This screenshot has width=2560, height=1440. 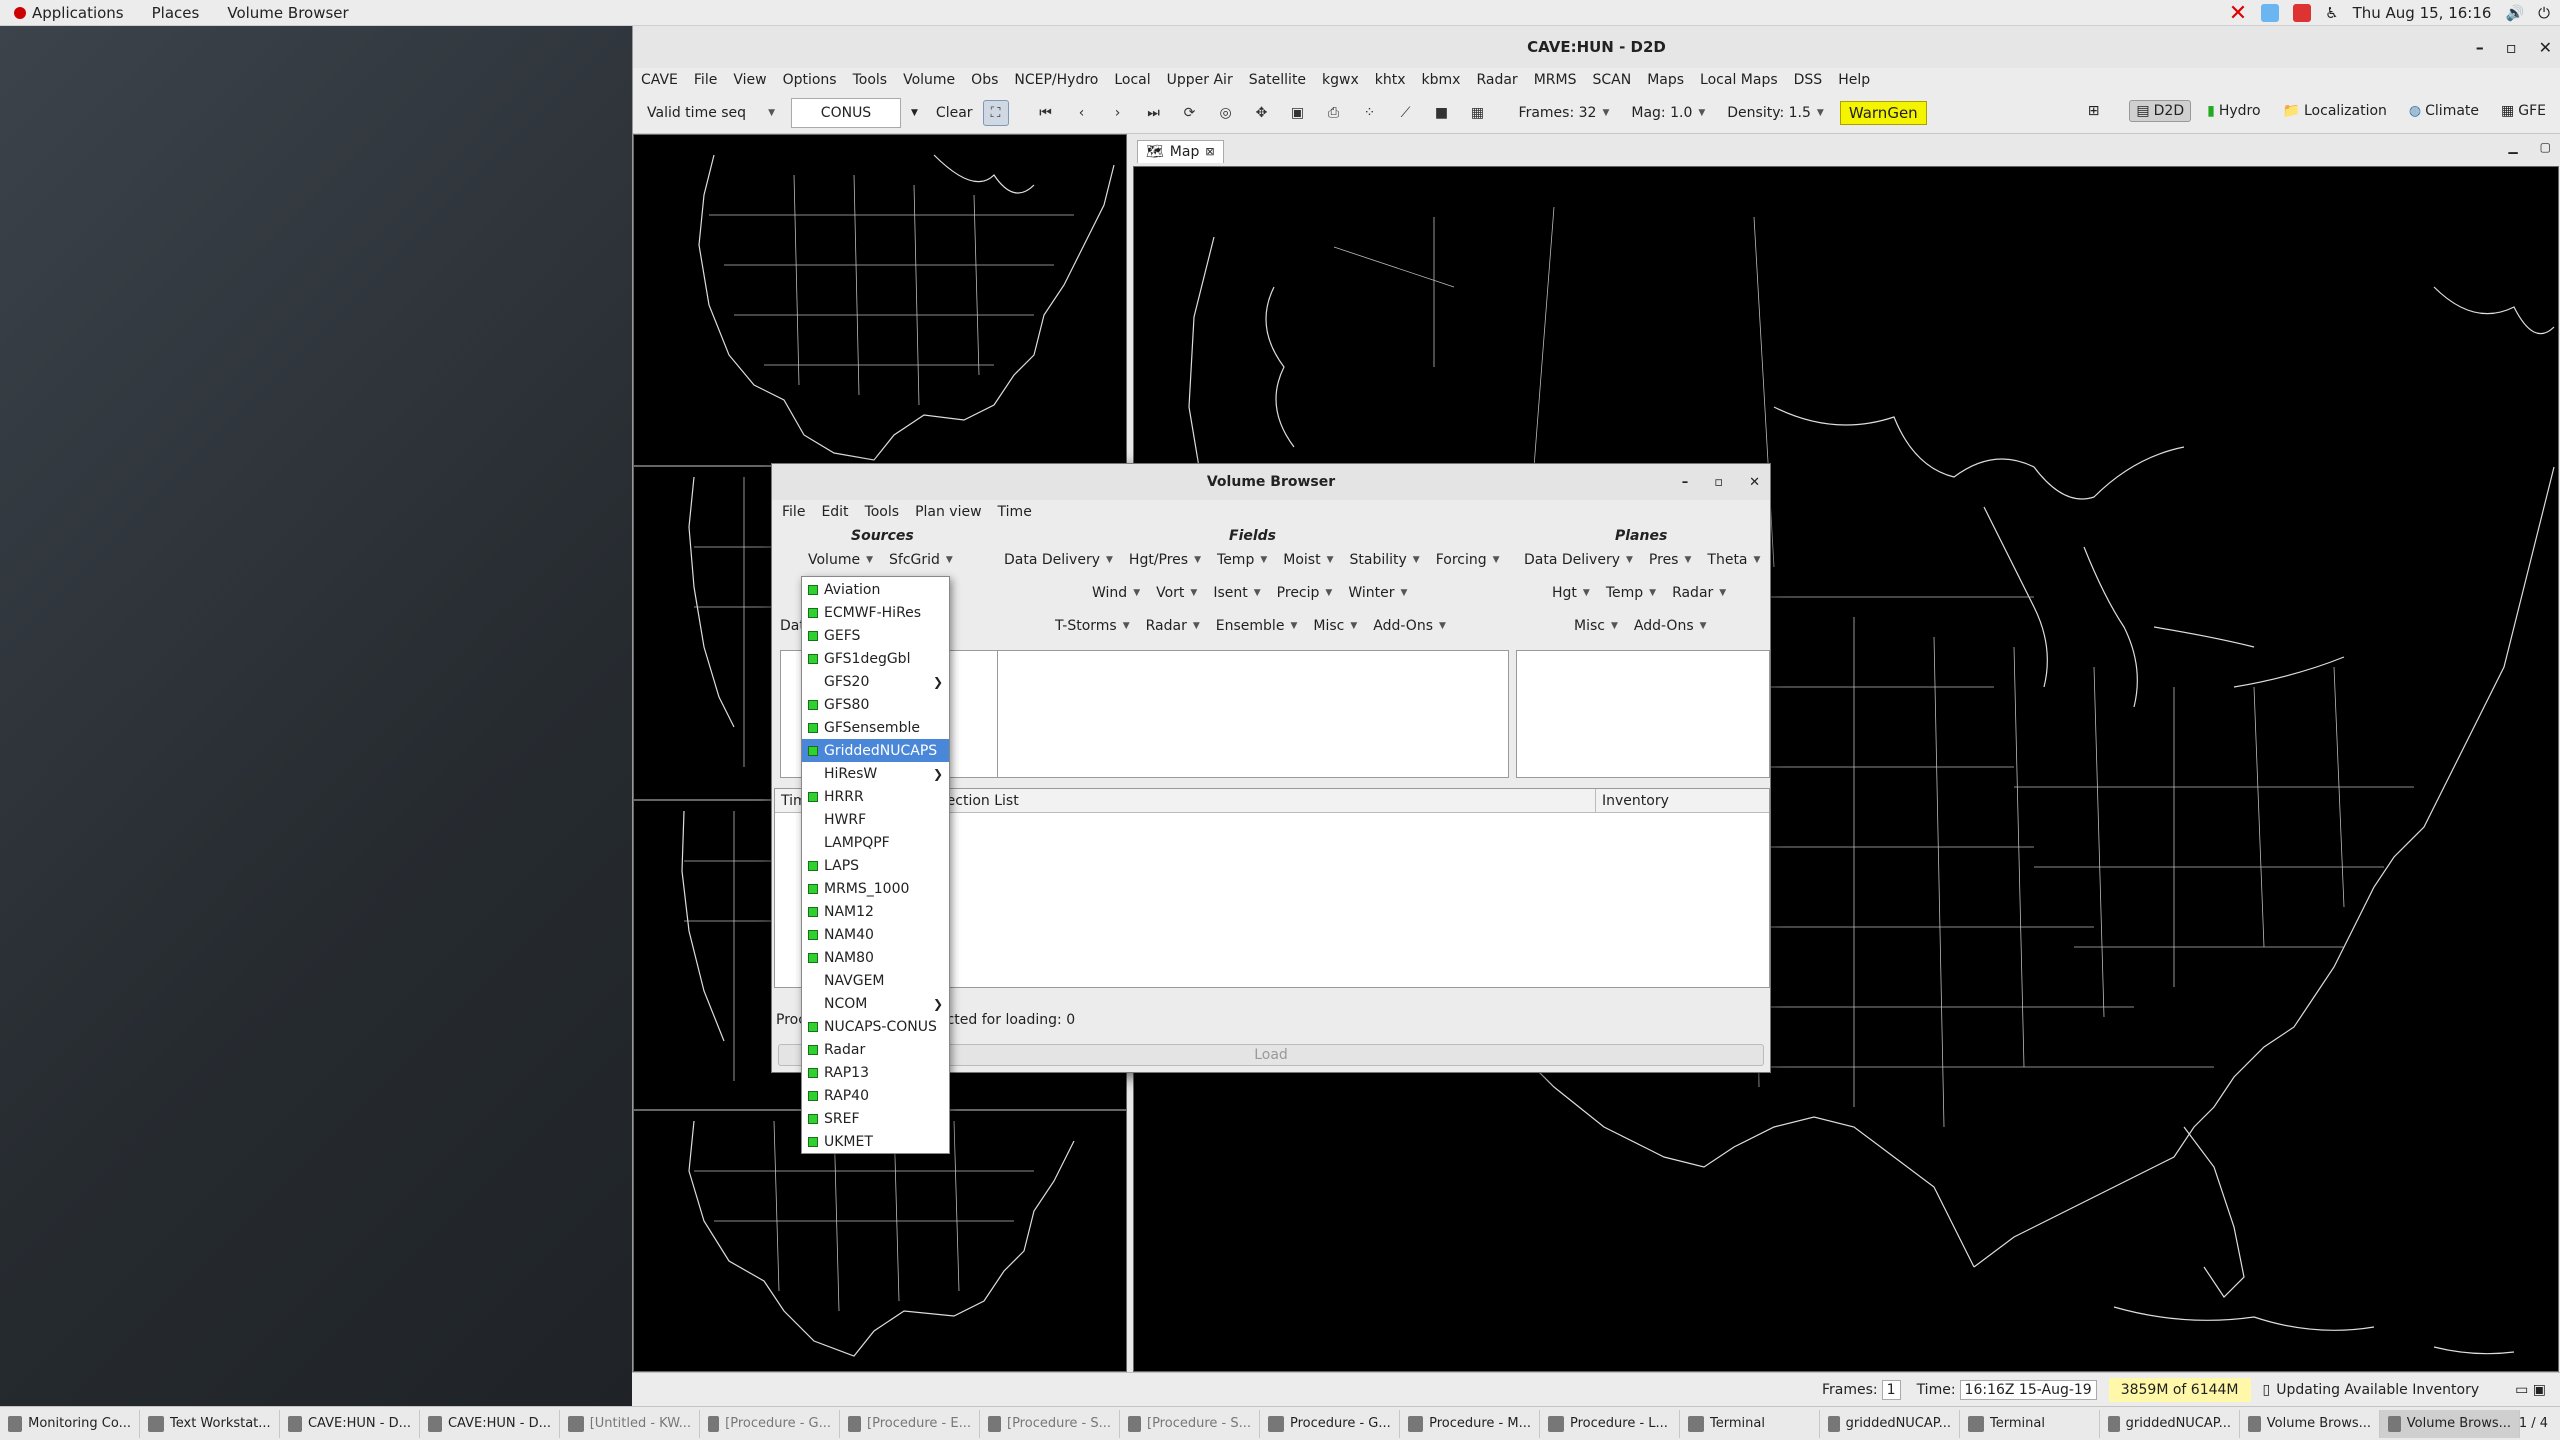 I want to click on menu-scan: SCAN, so click(x=1611, y=80).